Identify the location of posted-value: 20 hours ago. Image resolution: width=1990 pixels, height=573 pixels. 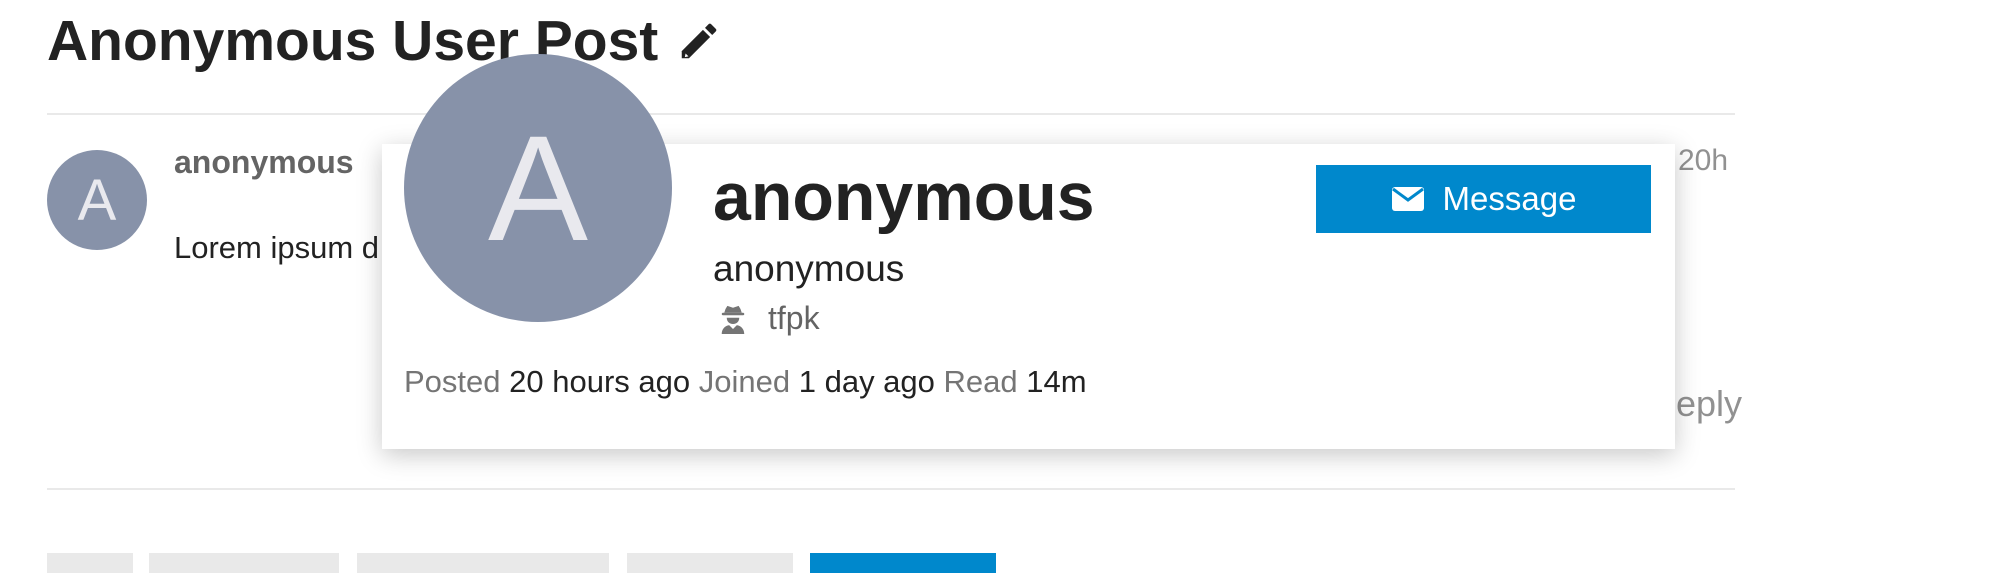
(600, 381).